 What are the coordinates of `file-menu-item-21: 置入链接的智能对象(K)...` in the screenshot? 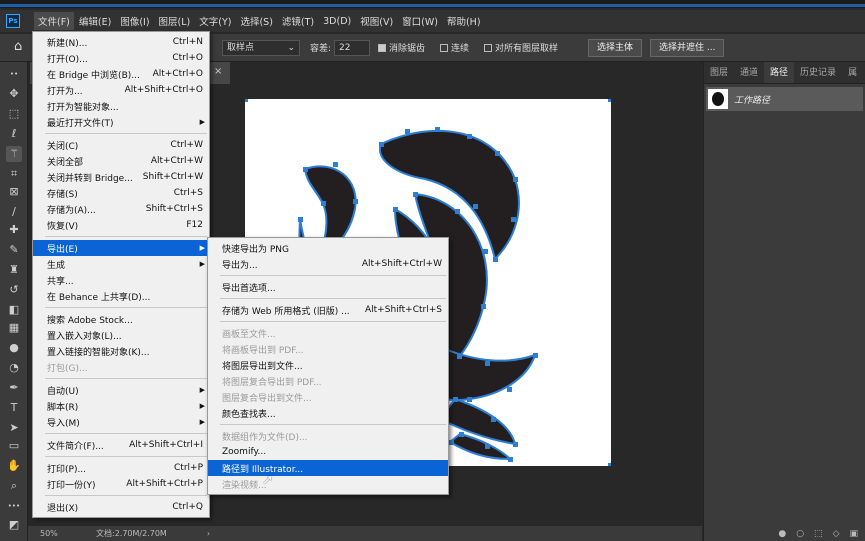 It's located at (121, 351).